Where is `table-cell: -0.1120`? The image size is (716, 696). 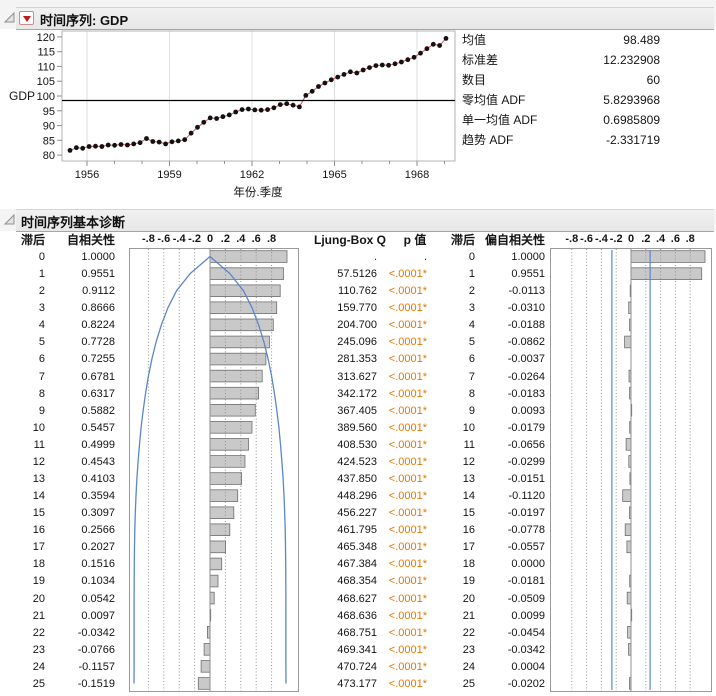 table-cell: -0.1120 is located at coordinates (527, 496).